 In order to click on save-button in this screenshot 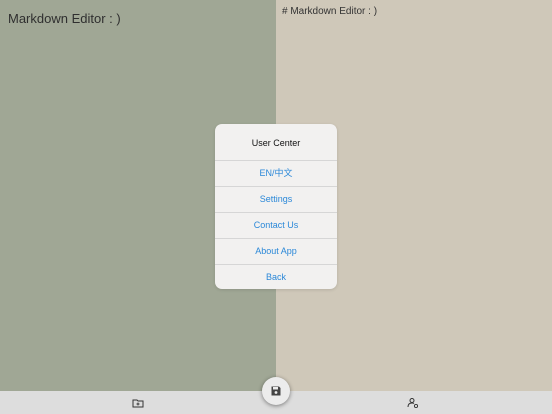, I will do `click(276, 391)`.